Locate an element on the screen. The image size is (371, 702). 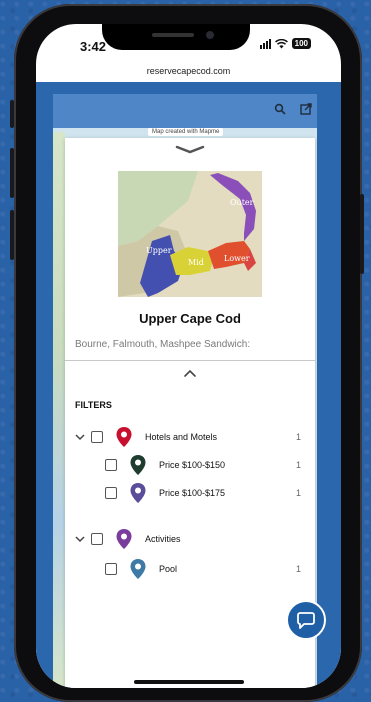
chat-bubble-icon is located at coordinates (306, 620).